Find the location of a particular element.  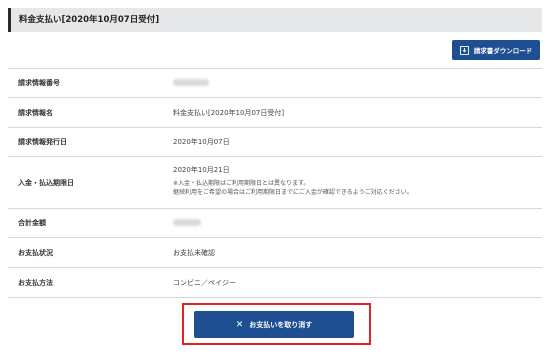

invoice-download-button: 請求書ダウンロード is located at coordinates (496, 50).